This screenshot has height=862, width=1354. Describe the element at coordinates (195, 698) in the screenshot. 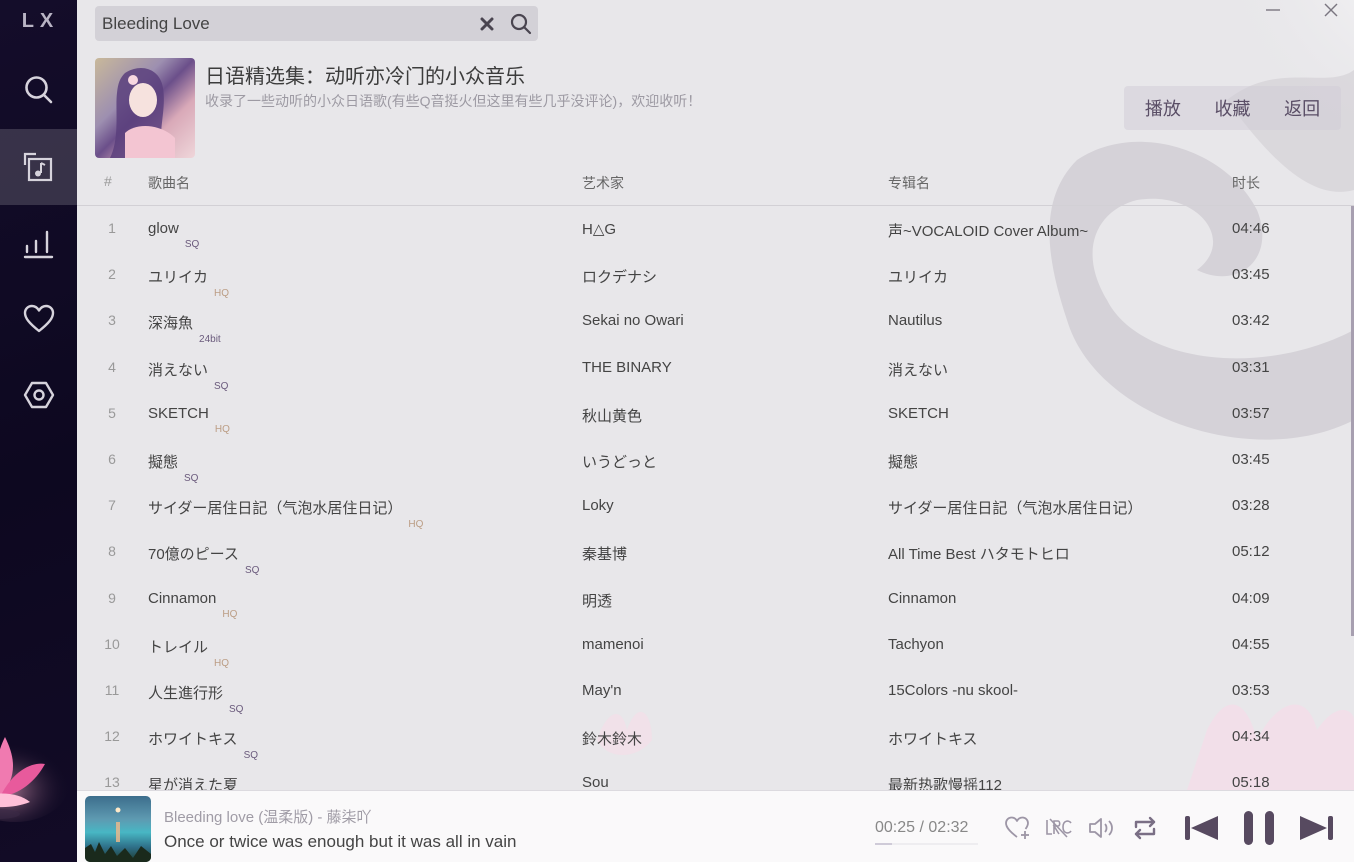

I see `song-name: 人生進行形SQ` at that location.